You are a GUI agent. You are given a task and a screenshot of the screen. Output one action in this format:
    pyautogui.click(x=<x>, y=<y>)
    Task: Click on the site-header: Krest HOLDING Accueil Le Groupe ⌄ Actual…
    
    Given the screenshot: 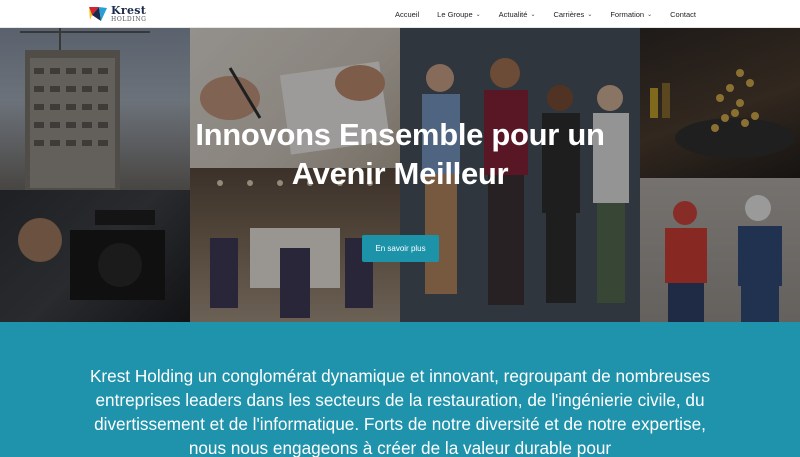 What is the action you would take?
    pyautogui.click(x=400, y=14)
    